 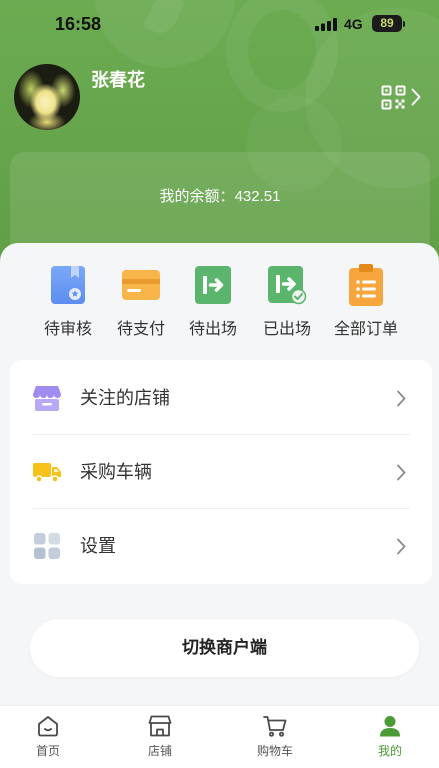 I want to click on menu-item-label: 关注的店铺, so click(x=125, y=398).